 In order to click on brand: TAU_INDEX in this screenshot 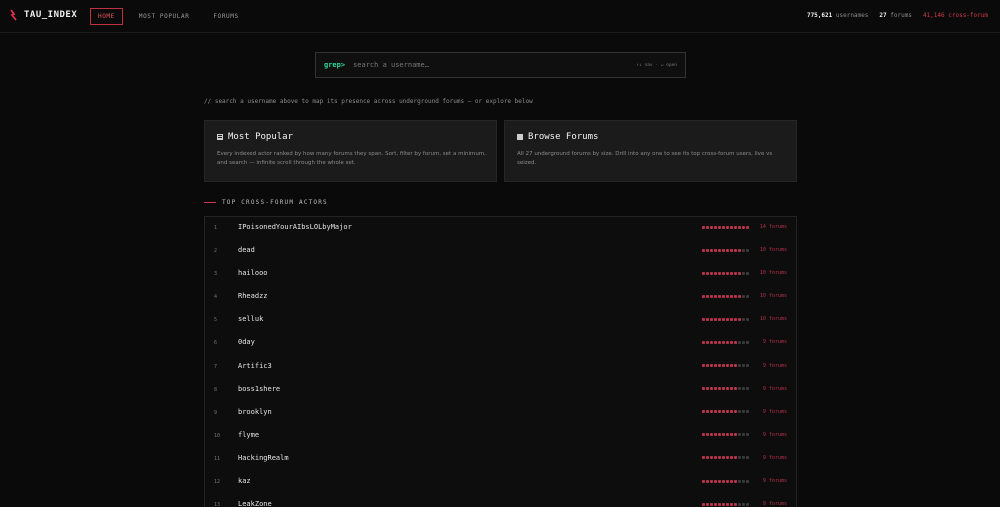, I will do `click(43, 15)`.